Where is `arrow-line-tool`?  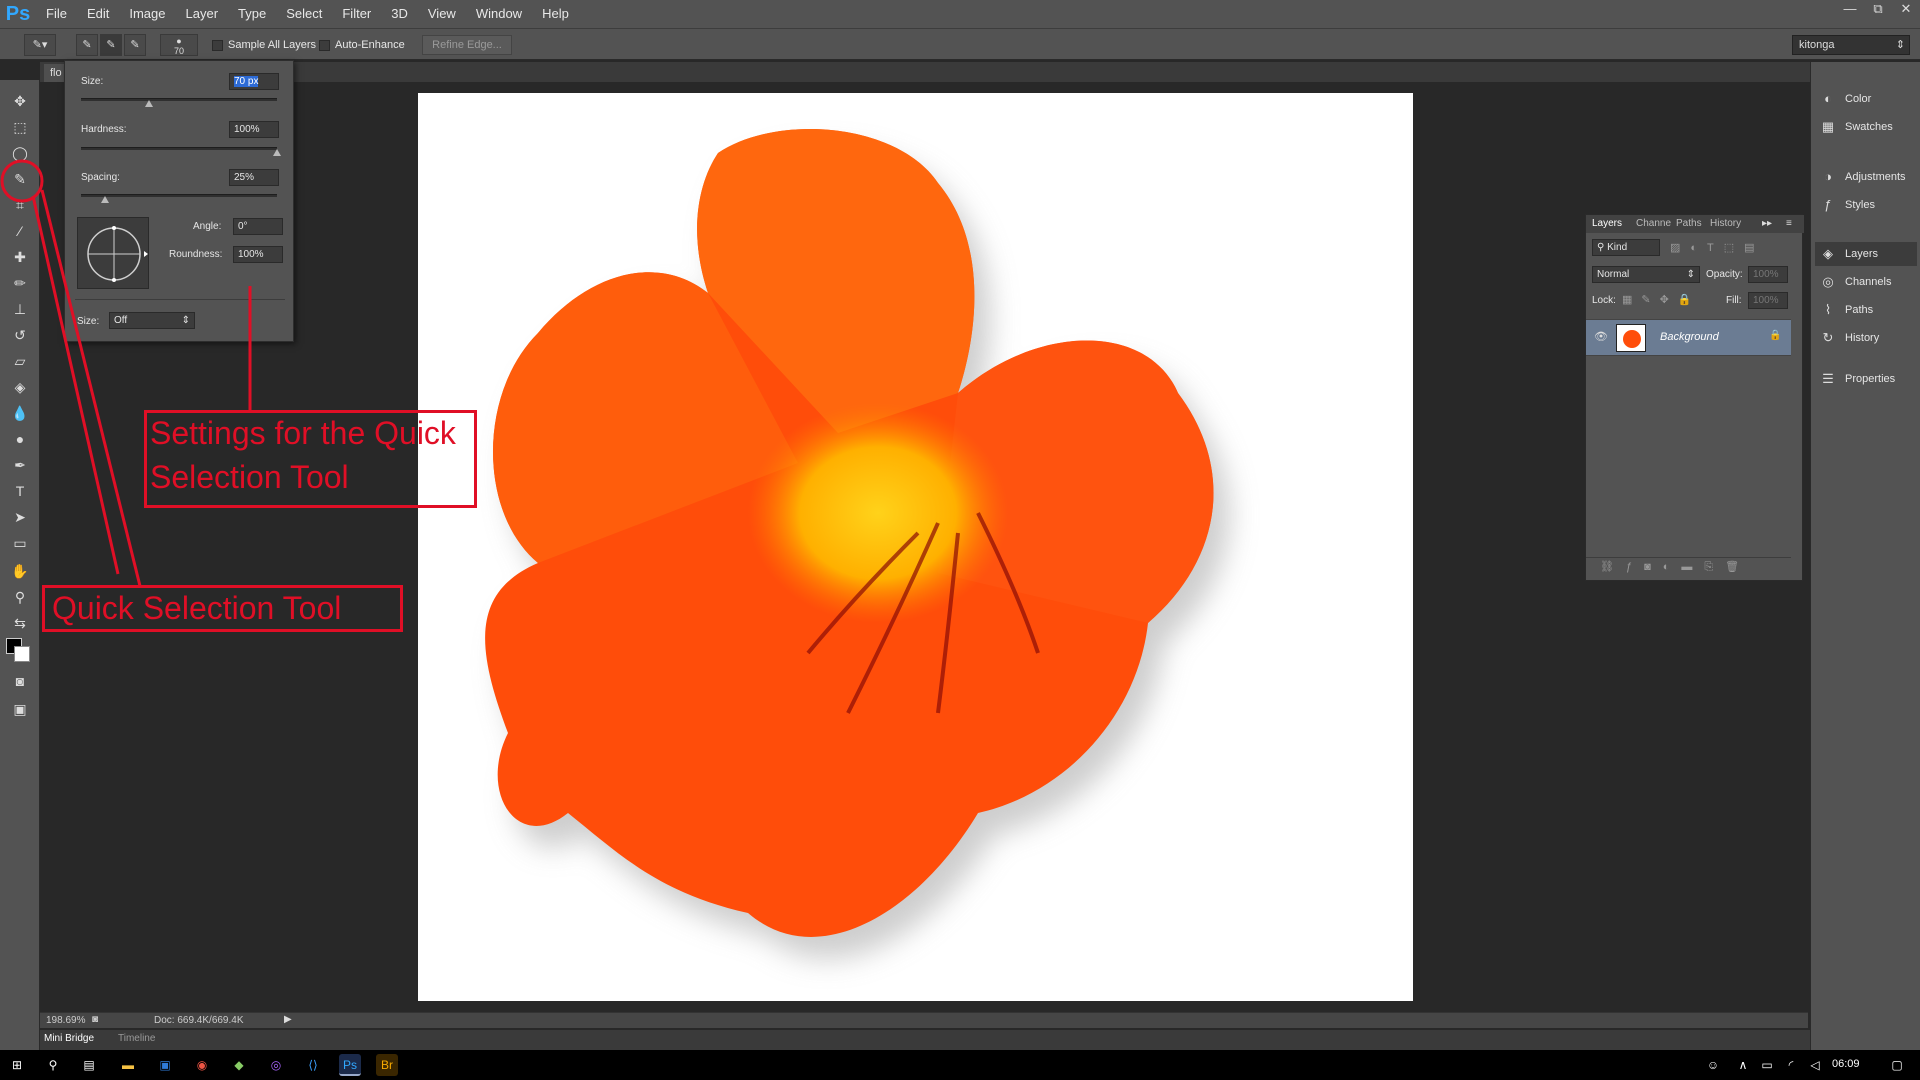
arrow-line-tool is located at coordinates (75, 385).